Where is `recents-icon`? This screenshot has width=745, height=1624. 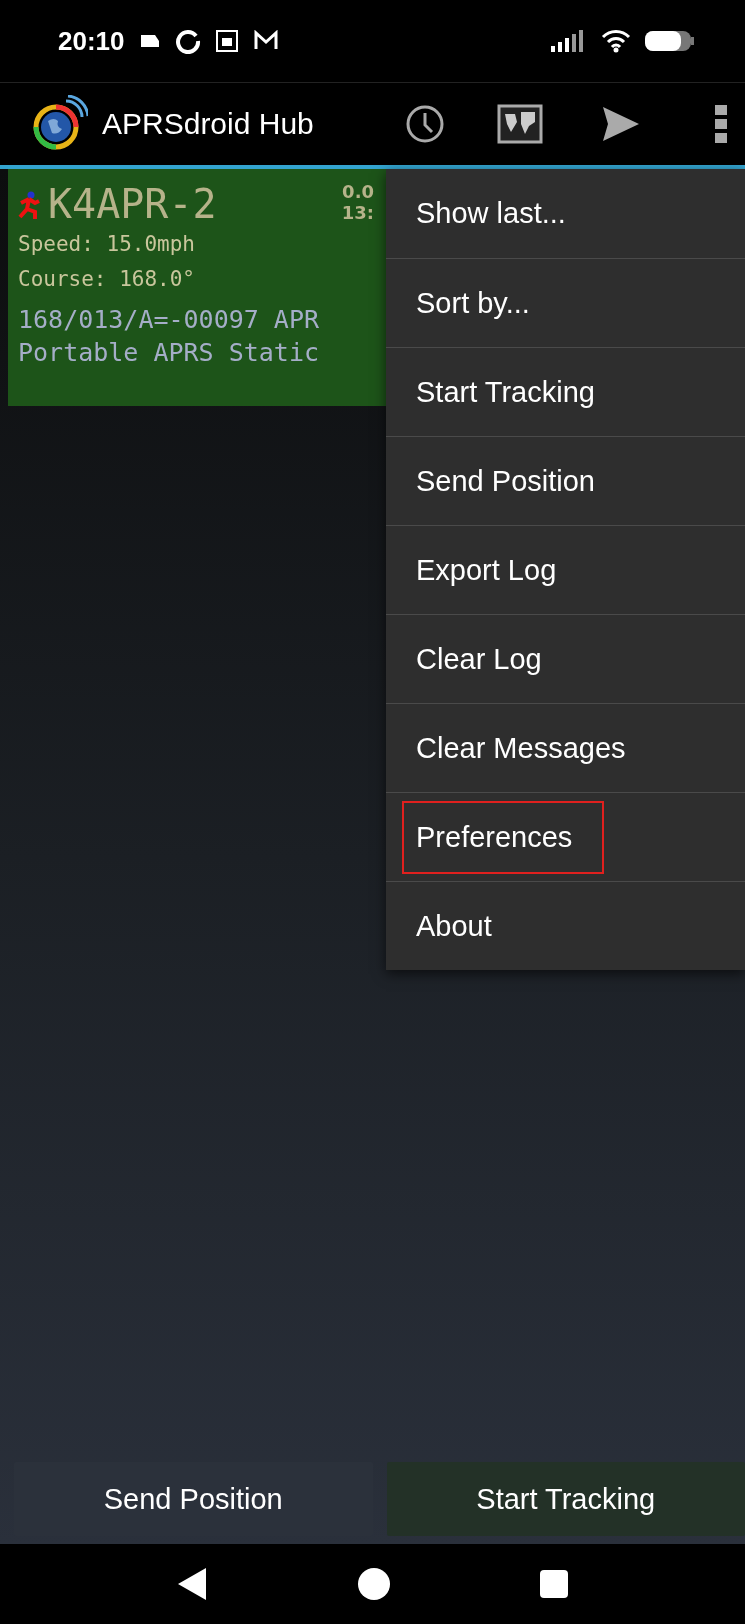
recents-icon is located at coordinates (553, 1584).